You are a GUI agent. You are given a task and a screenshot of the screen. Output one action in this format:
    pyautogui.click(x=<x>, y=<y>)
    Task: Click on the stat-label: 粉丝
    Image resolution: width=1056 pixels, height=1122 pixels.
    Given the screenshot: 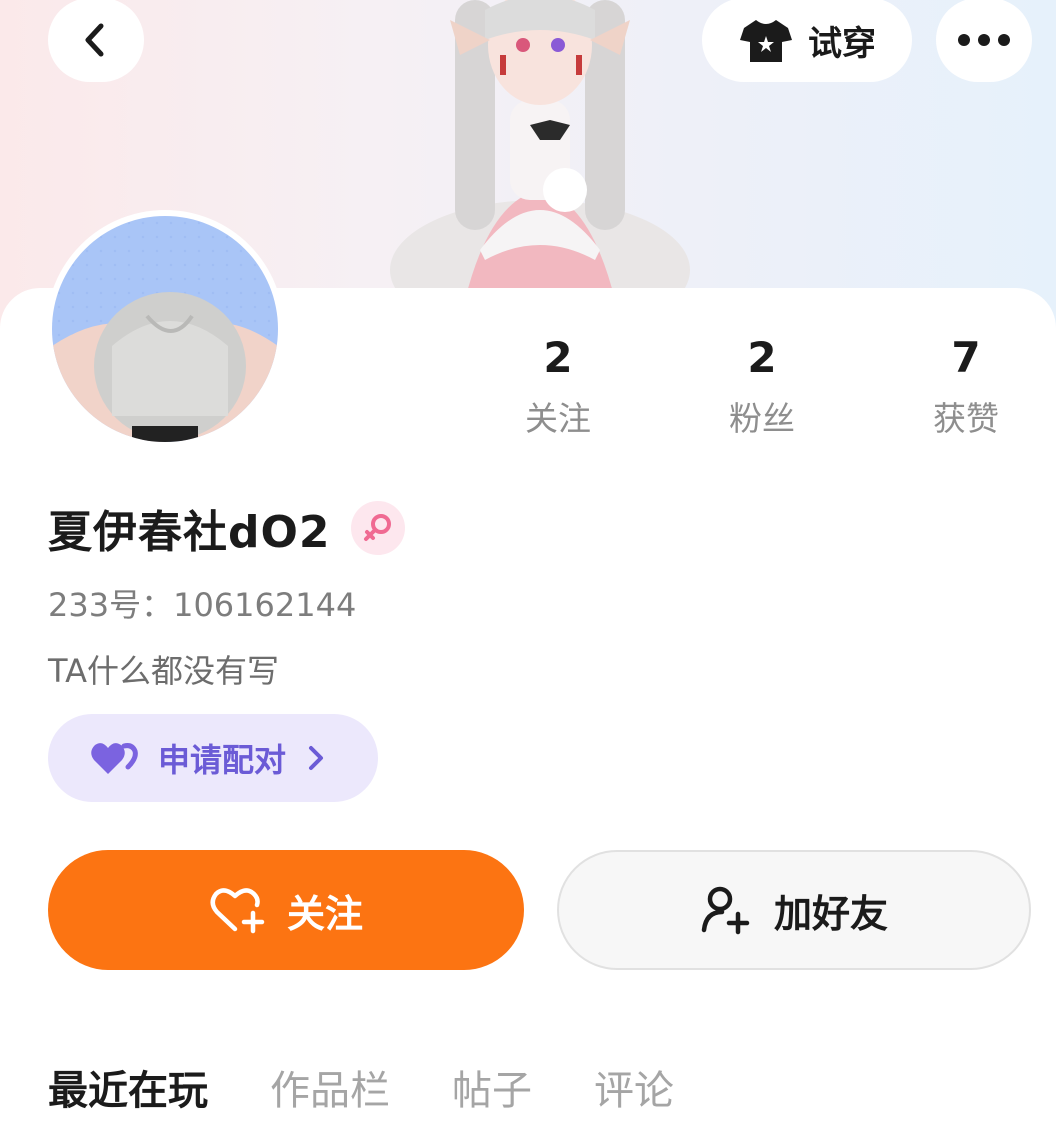 What is the action you would take?
    pyautogui.click(x=762, y=418)
    